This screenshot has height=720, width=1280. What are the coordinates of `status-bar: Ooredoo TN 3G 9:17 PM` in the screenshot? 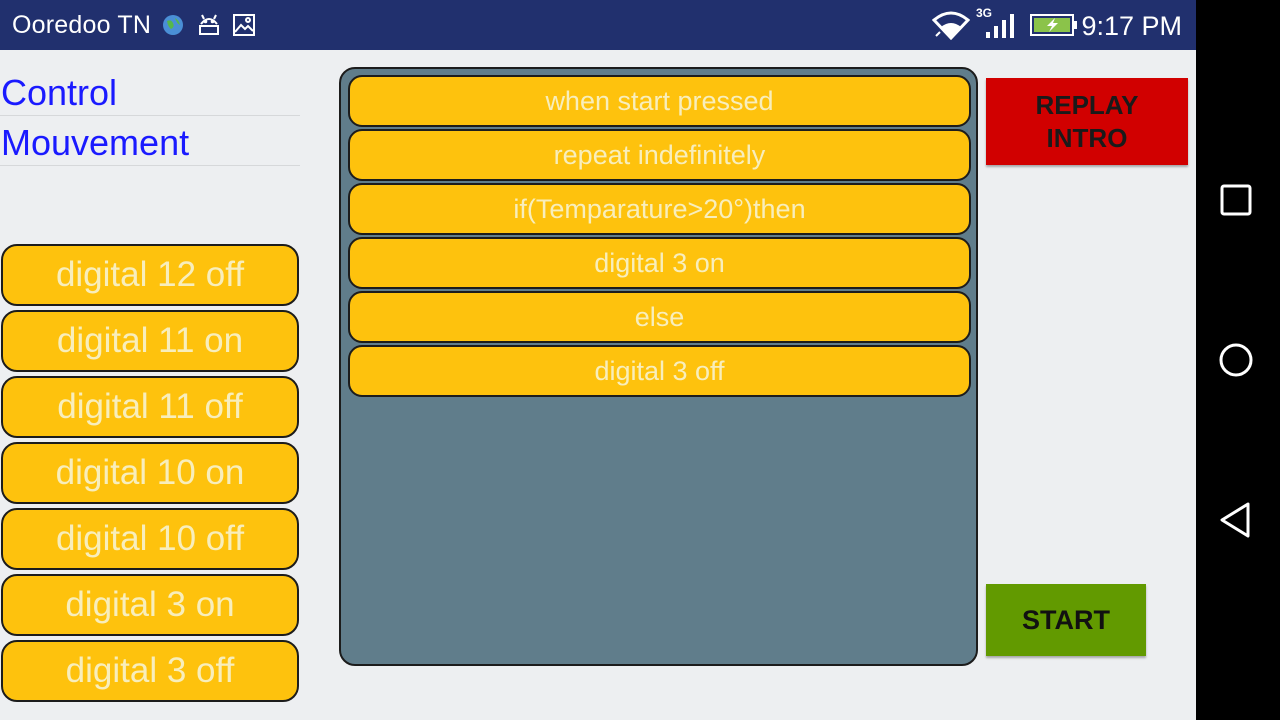 It's located at (598, 25).